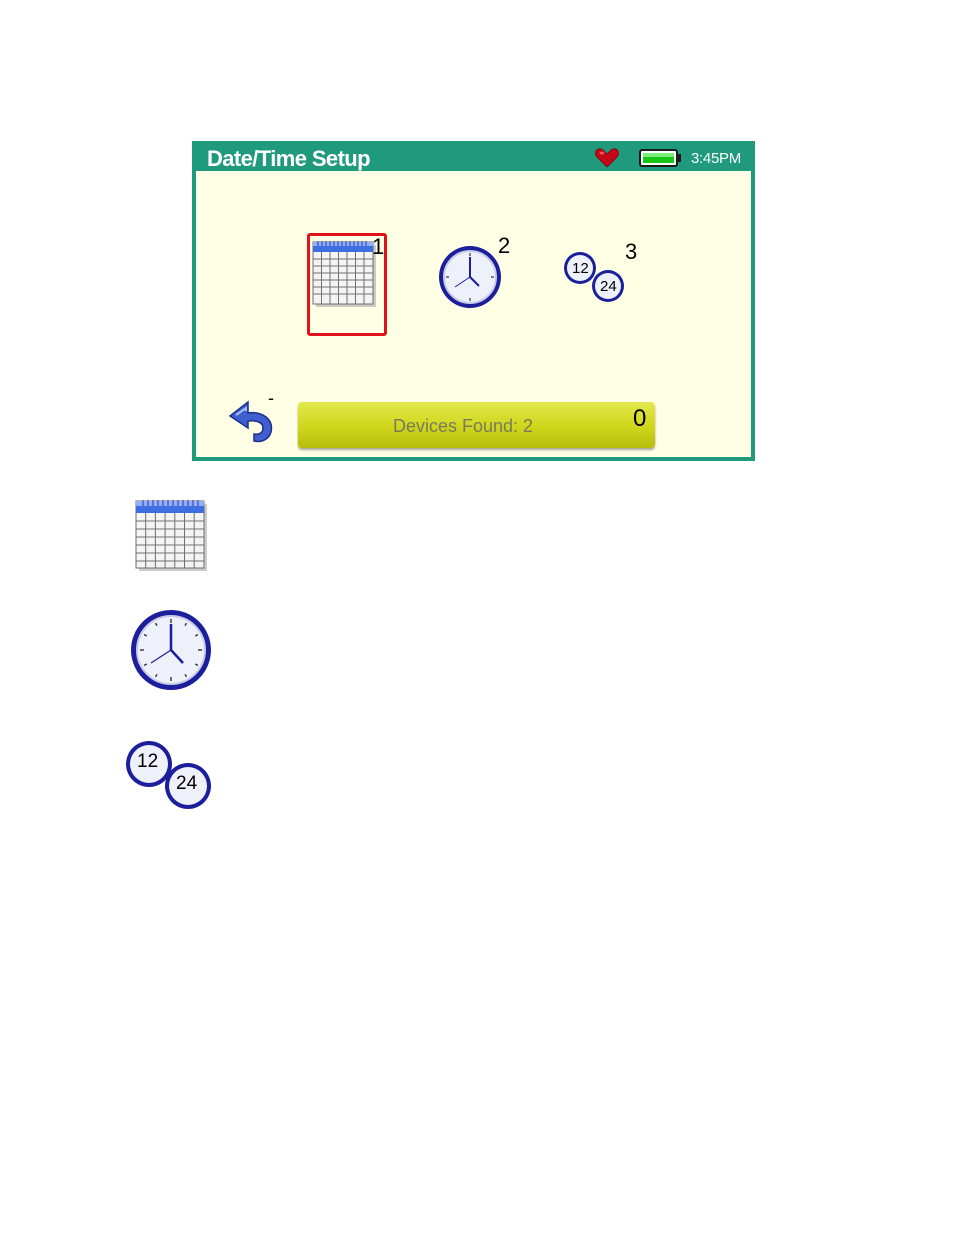  I want to click on battery-icon, so click(660, 158).